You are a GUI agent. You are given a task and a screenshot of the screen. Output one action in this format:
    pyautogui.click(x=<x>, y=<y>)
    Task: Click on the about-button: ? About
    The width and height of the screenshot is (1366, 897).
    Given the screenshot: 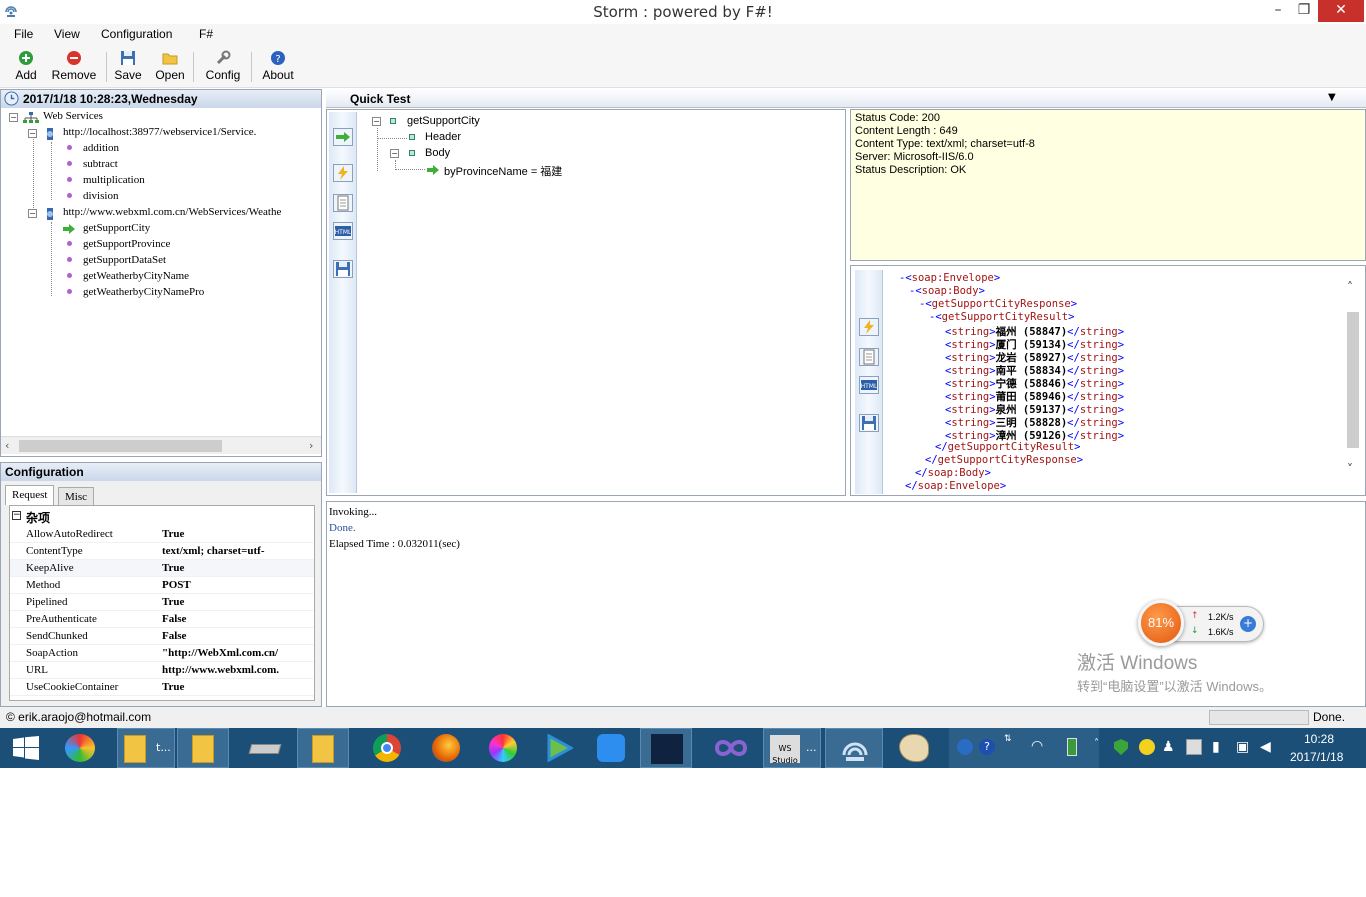 What is the action you would take?
    pyautogui.click(x=278, y=66)
    